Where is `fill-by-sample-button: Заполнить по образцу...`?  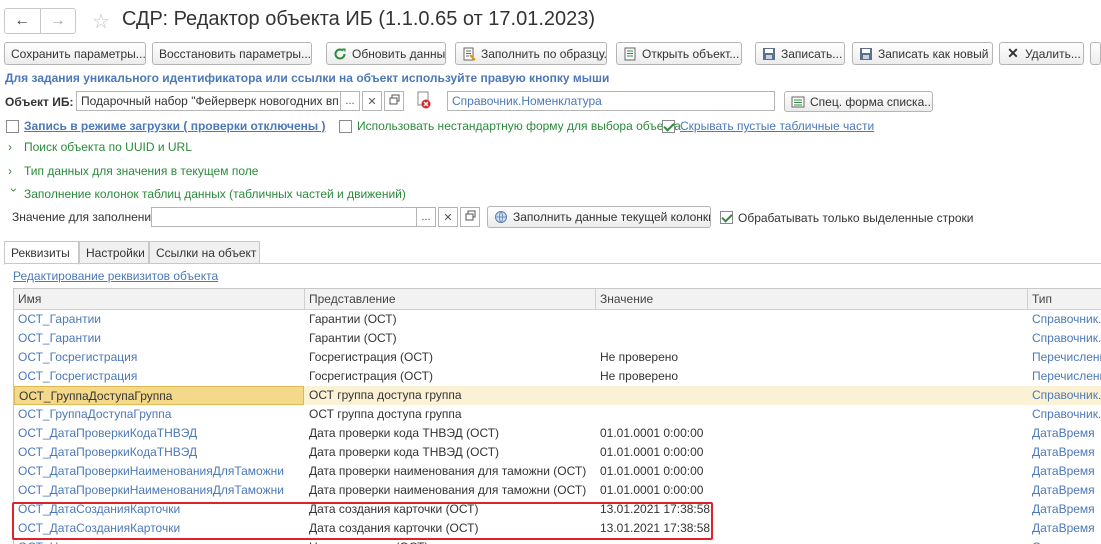
fill-by-sample-button: Заполнить по образцу... is located at coordinates (531, 53).